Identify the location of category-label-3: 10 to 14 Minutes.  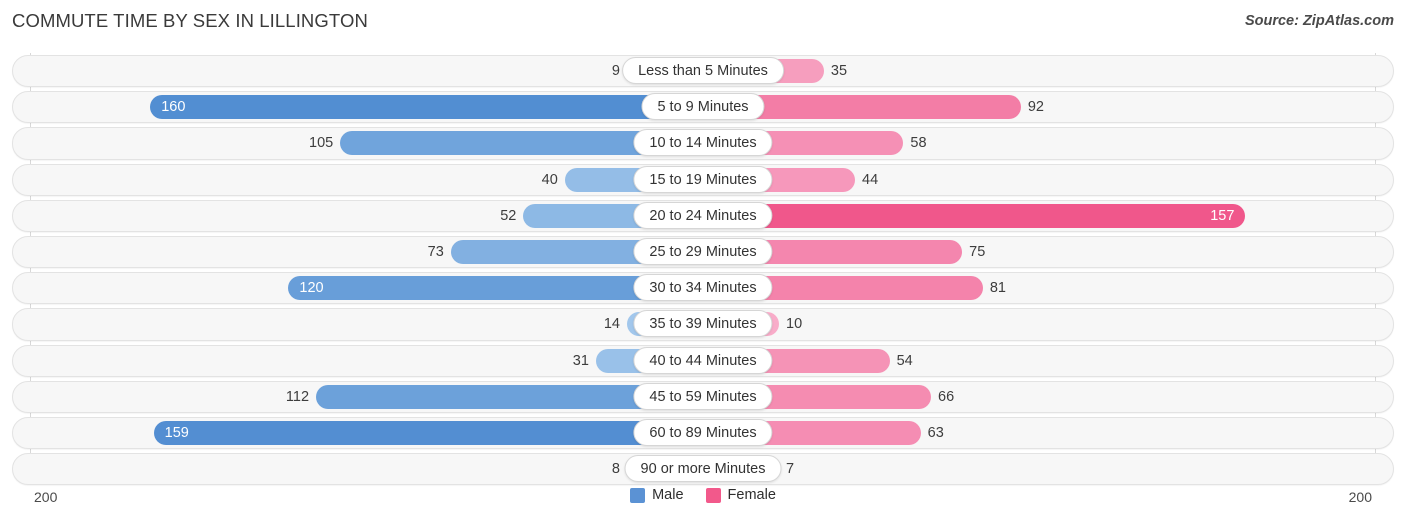
(703, 143).